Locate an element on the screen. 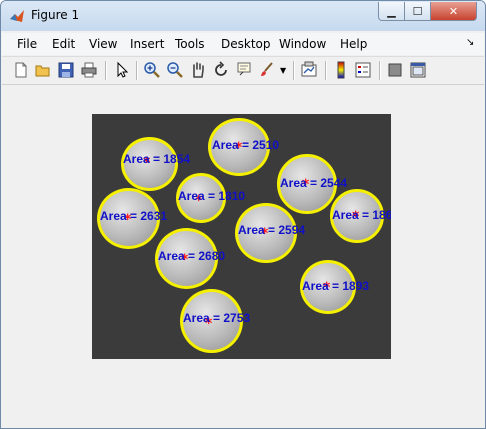 The height and width of the screenshot is (429, 486). brush-dropdown-icon: ▼ is located at coordinates (284, 75).